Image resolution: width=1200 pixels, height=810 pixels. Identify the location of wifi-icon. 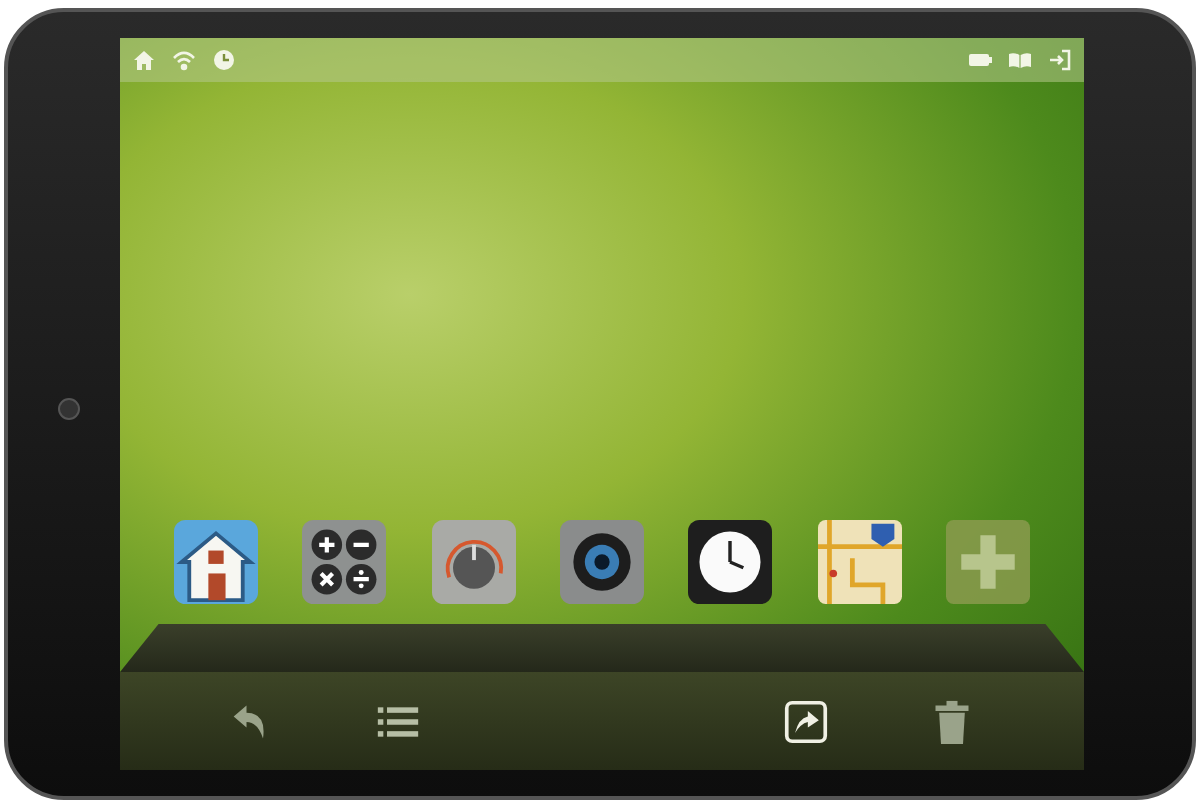
(184, 60).